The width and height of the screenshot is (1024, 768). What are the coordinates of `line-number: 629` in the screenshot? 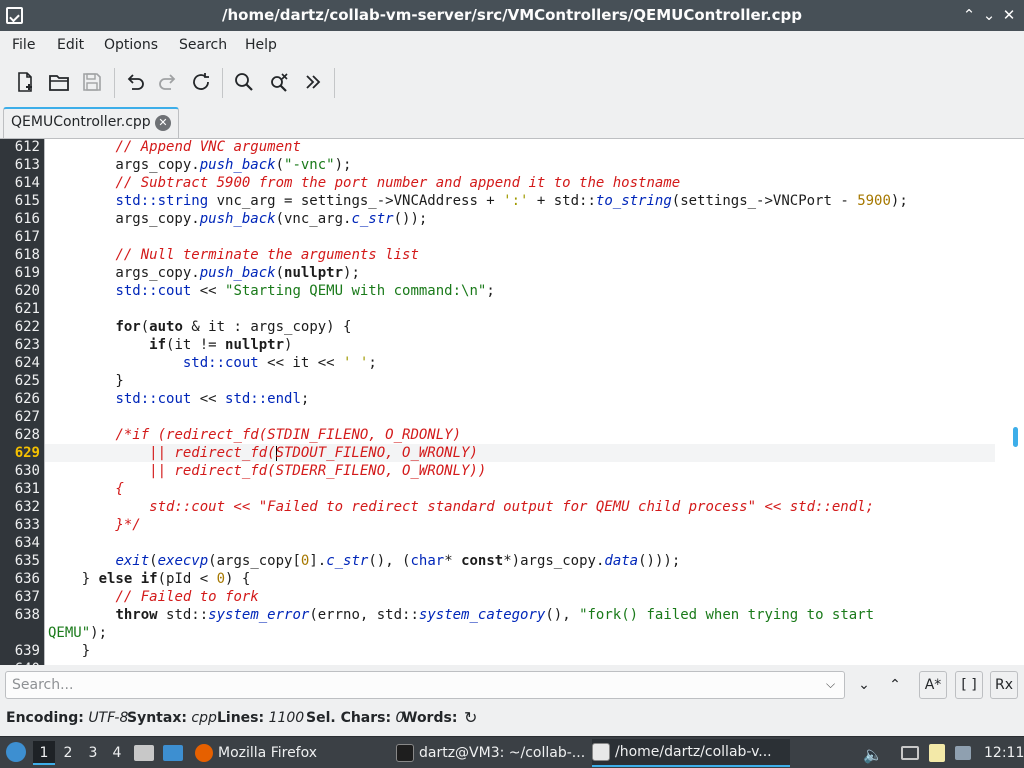 It's located at (27, 453).